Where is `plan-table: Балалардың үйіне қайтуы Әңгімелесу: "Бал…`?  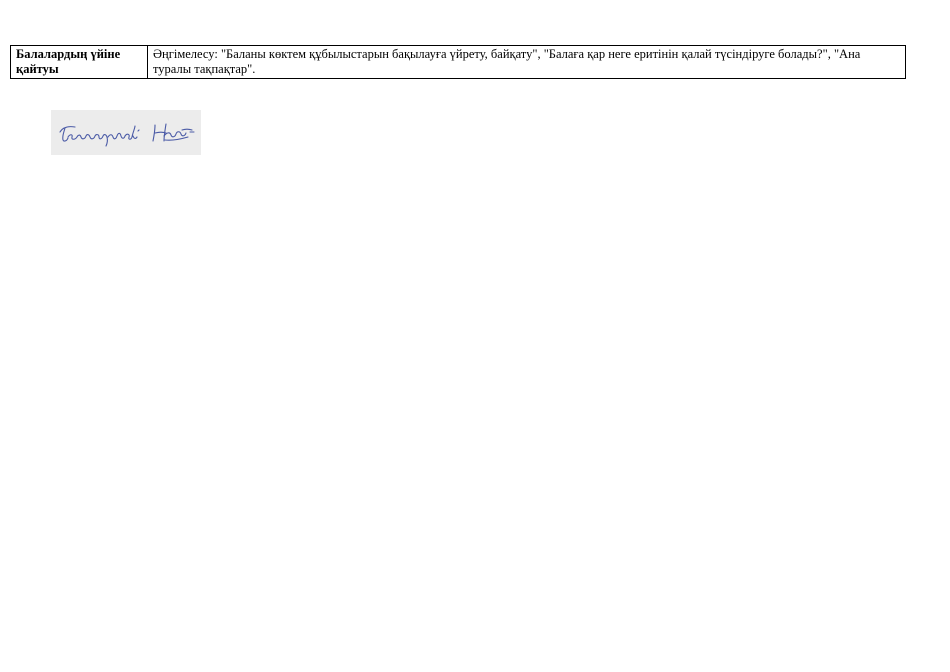
plan-table: Балалардың үйіне қайтуы Әңгімелесу: "Бал… is located at coordinates (458, 62).